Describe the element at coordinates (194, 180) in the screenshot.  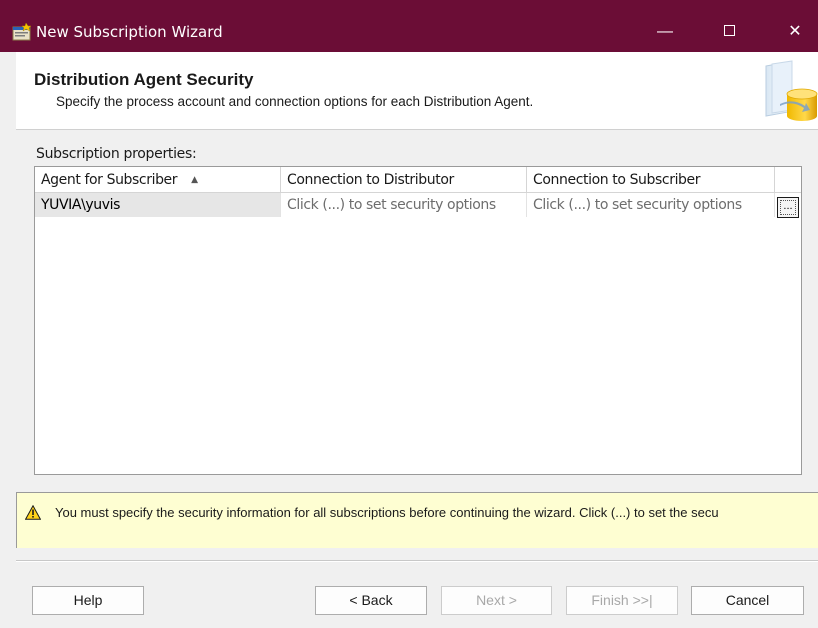
I see `sort-ascending-icon: ▲` at that location.